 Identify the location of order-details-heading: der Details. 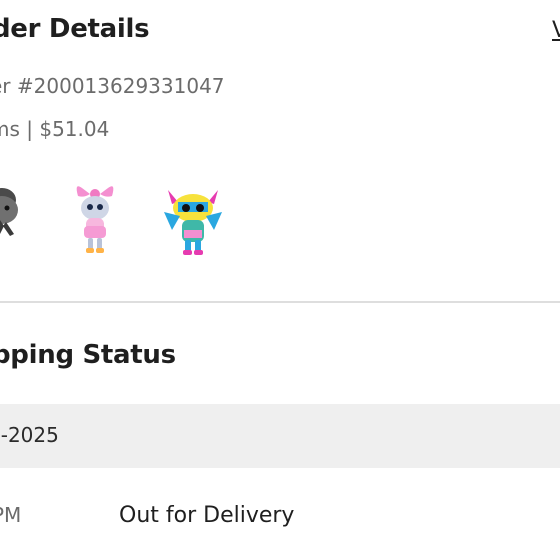
(75, 29).